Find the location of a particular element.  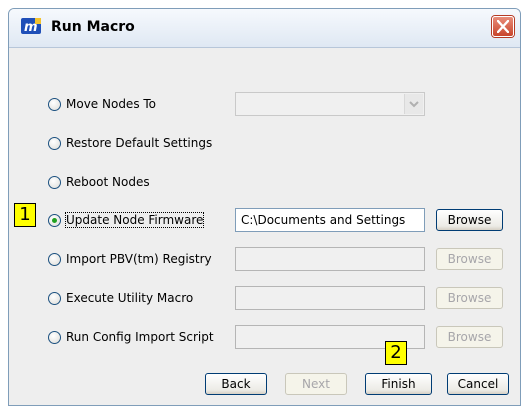

option-restore-row: Restore Default Settings is located at coordinates (264, 143).